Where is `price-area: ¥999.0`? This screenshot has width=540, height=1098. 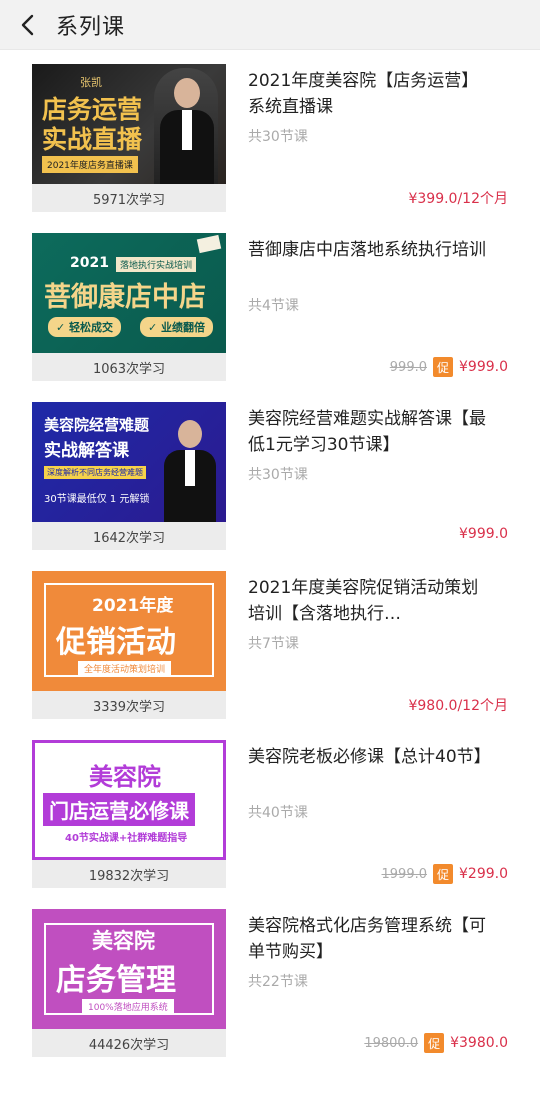 price-area: ¥999.0 is located at coordinates (483, 534).